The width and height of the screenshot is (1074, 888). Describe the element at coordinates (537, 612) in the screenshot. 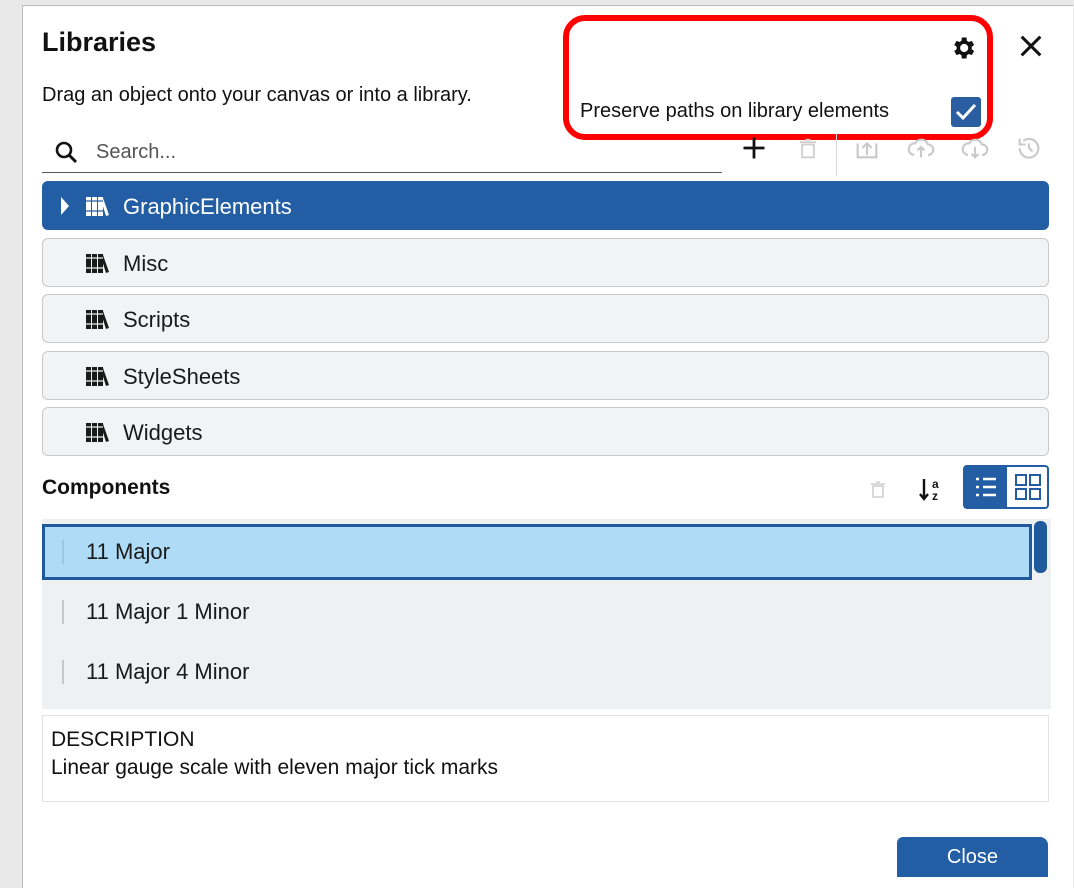

I see `component-row: 11 Major 1 Minor` at that location.